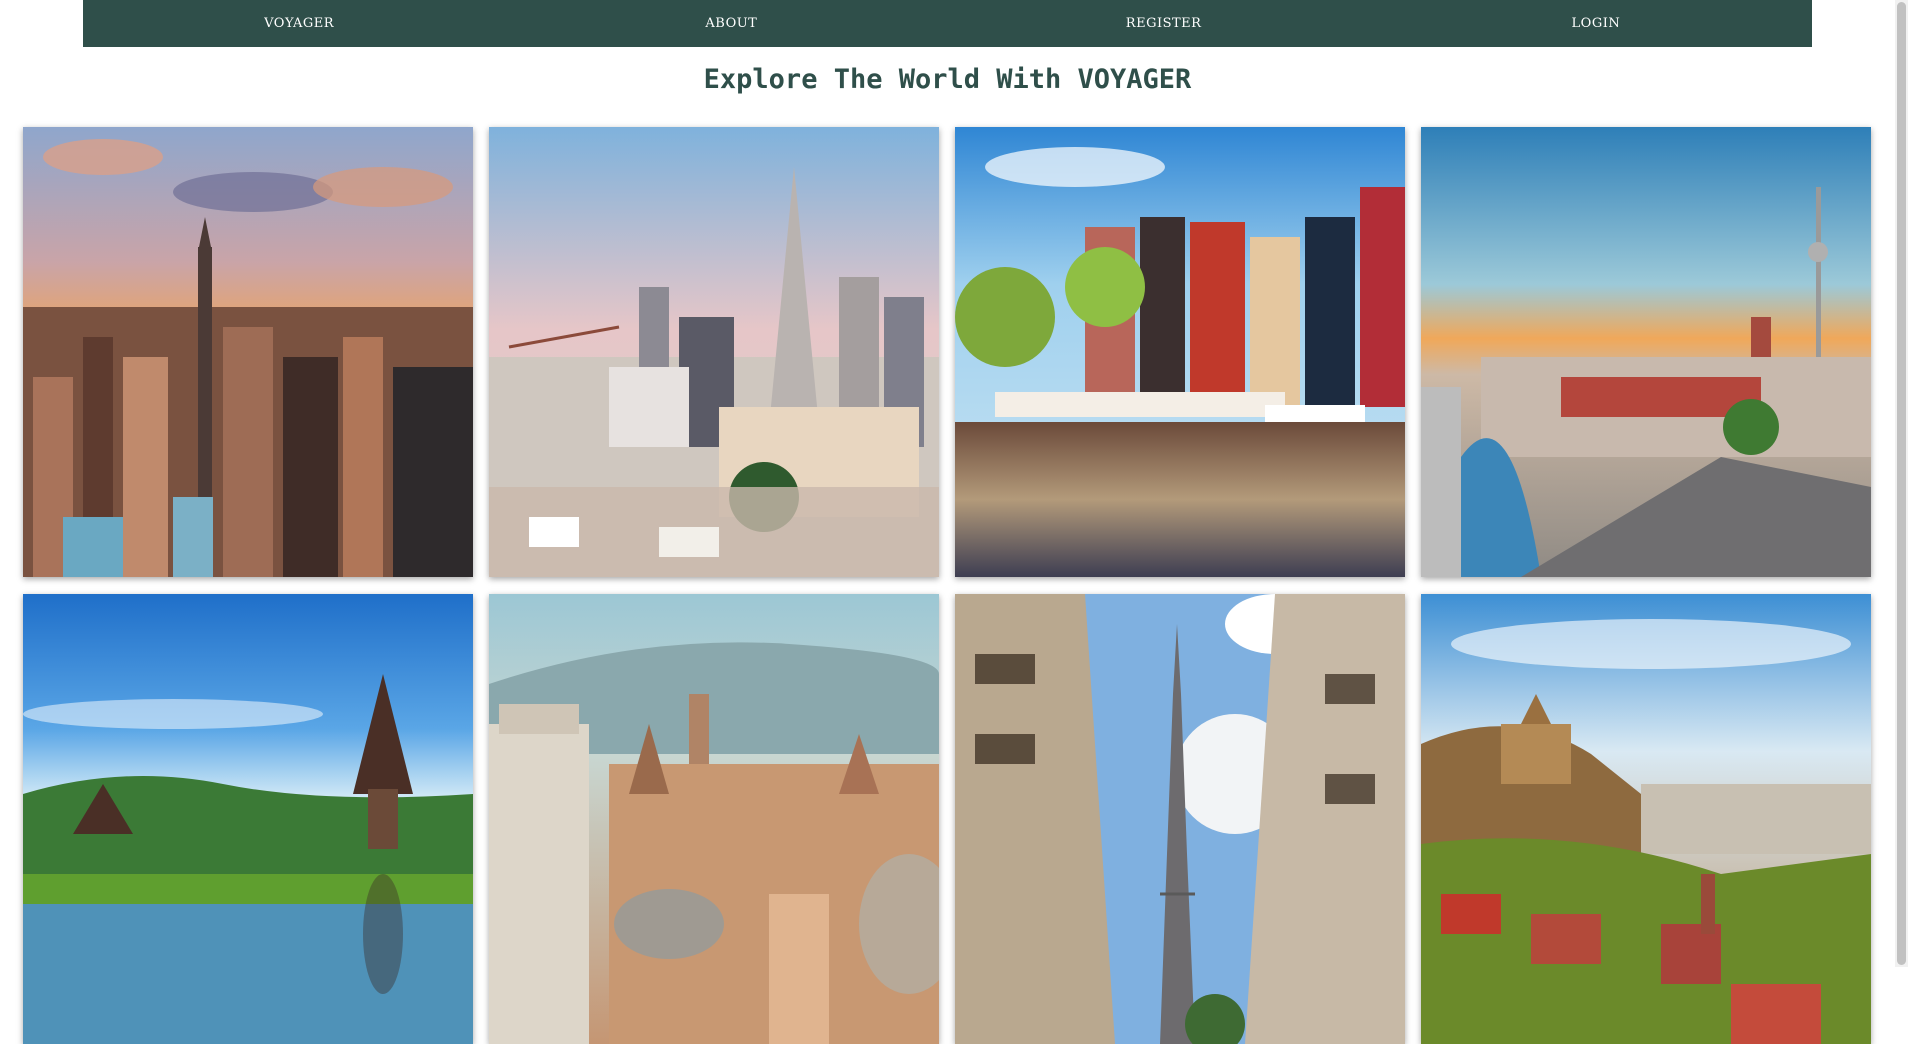 The image size is (1908, 1044). I want to click on rome-image, so click(714, 819).